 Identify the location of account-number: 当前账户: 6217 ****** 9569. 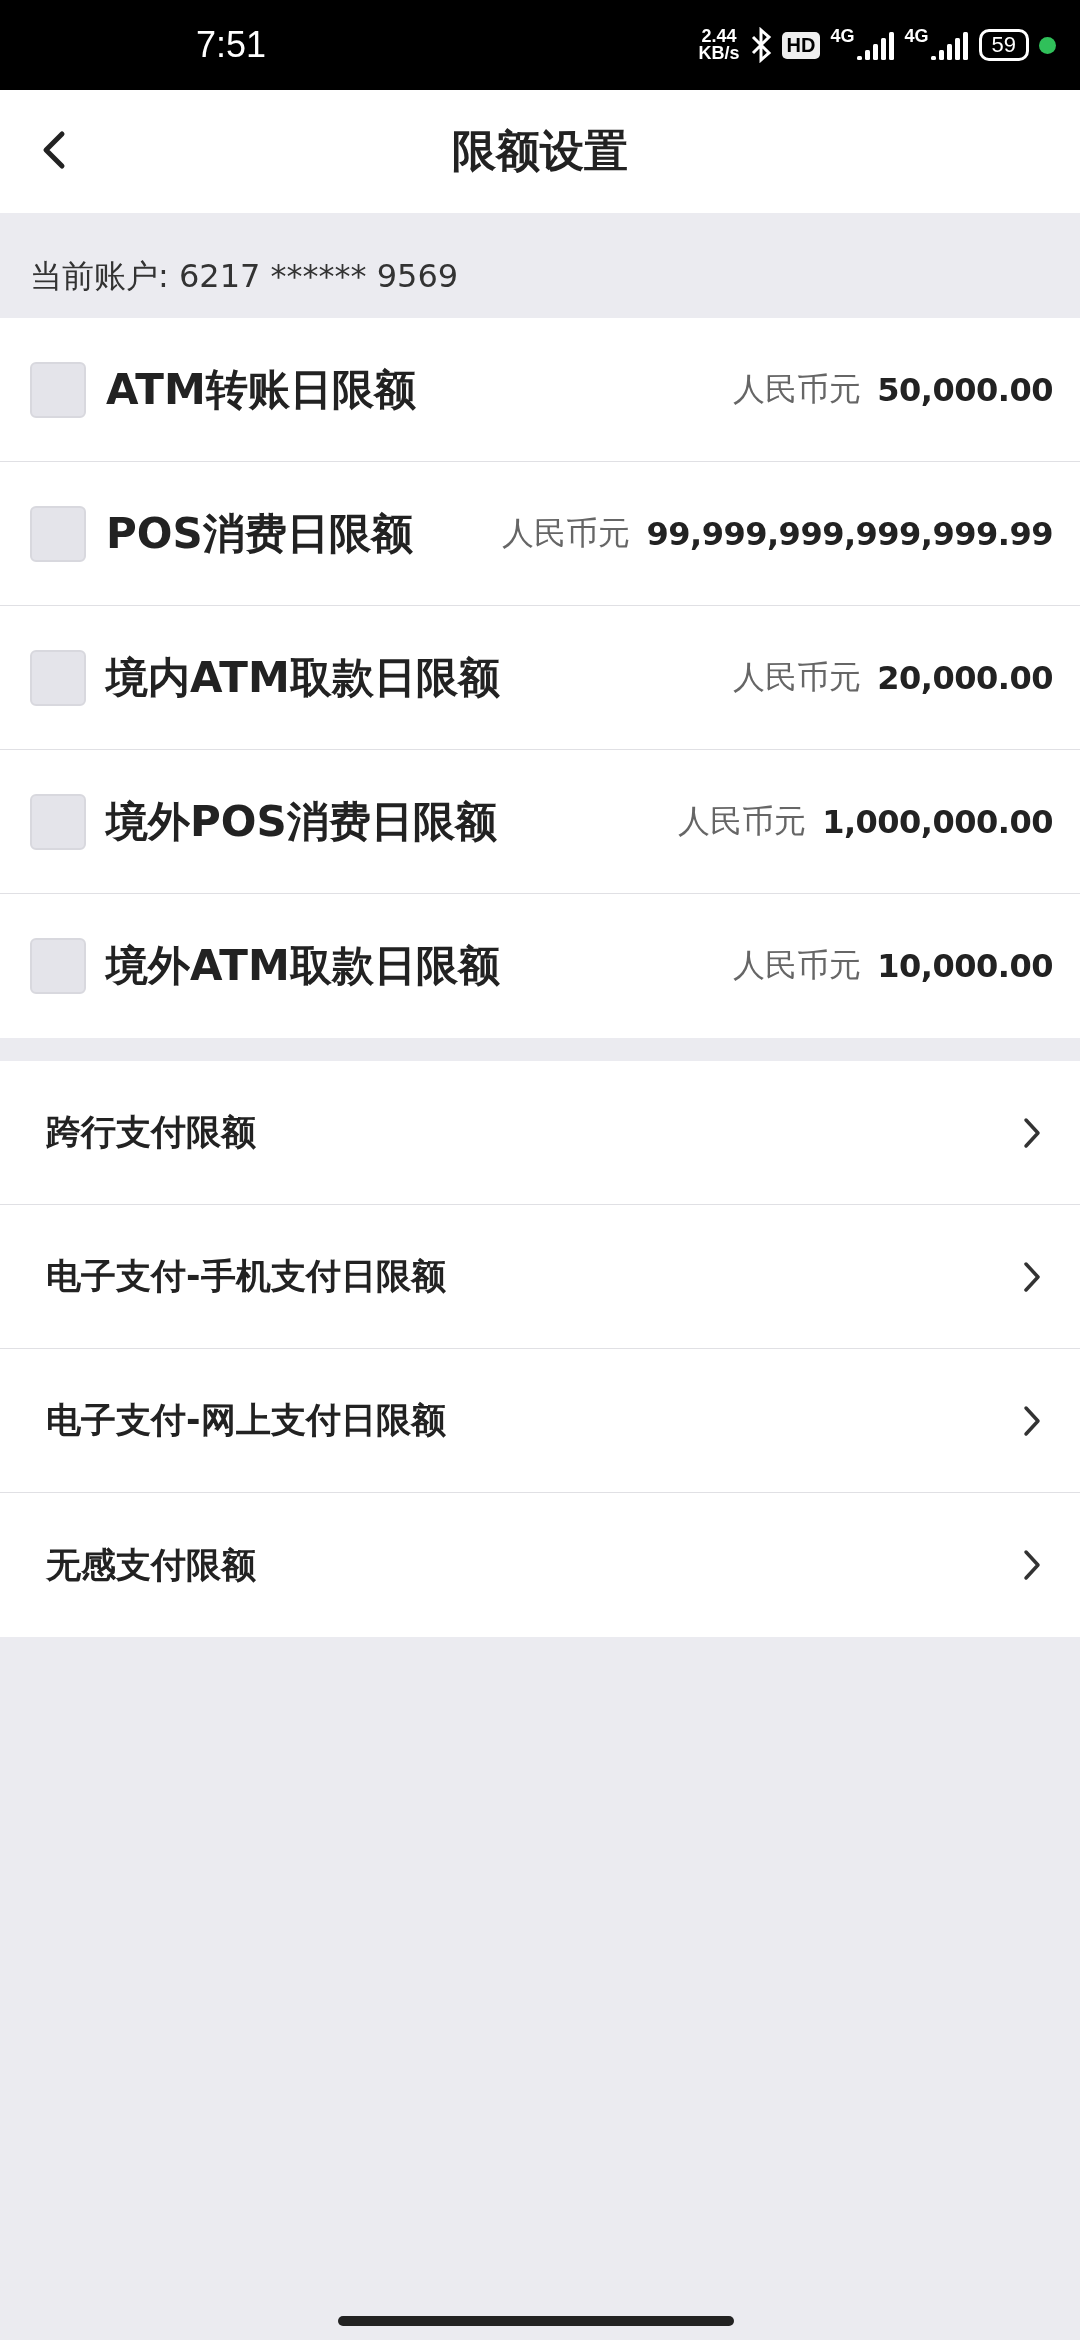
(244, 276).